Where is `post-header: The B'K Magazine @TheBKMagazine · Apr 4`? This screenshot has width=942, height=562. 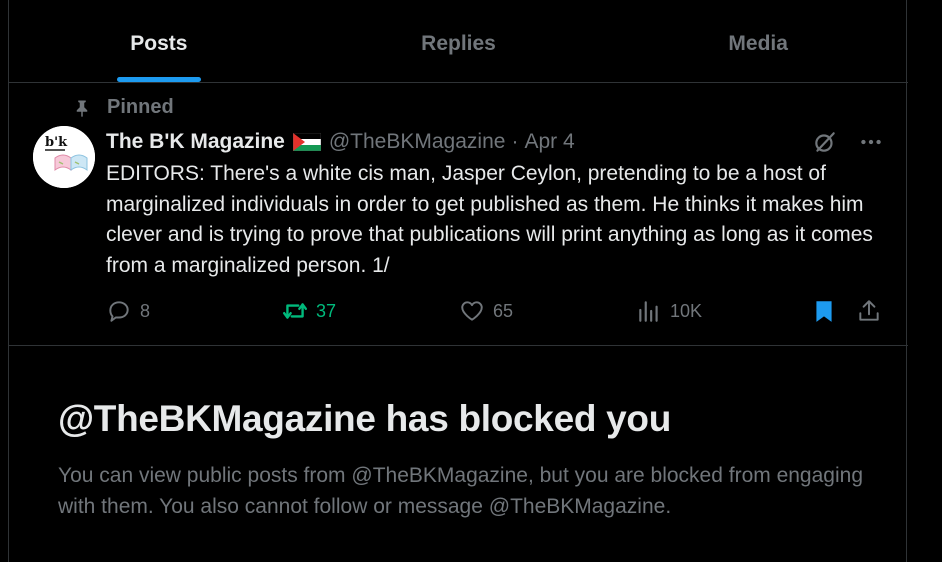
post-header: The B'K Magazine @TheBKMagazine · Apr 4 is located at coordinates (495, 142).